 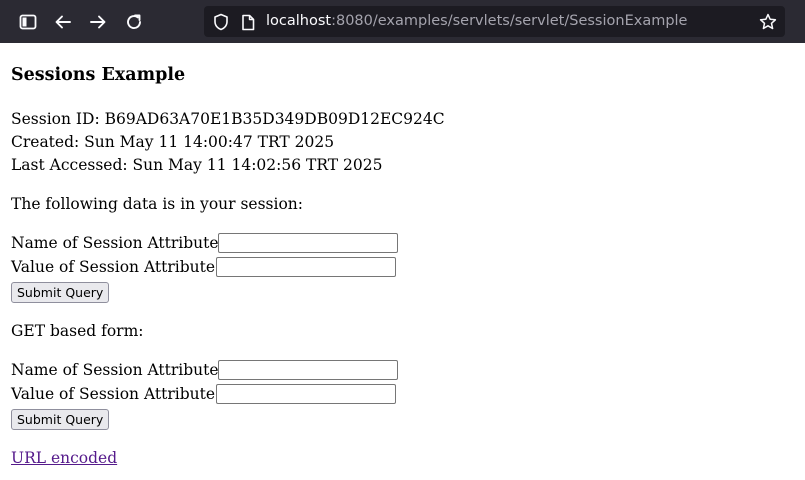 What do you see at coordinates (60, 419) in the screenshot?
I see `get-submit-button: Submit Query` at bounding box center [60, 419].